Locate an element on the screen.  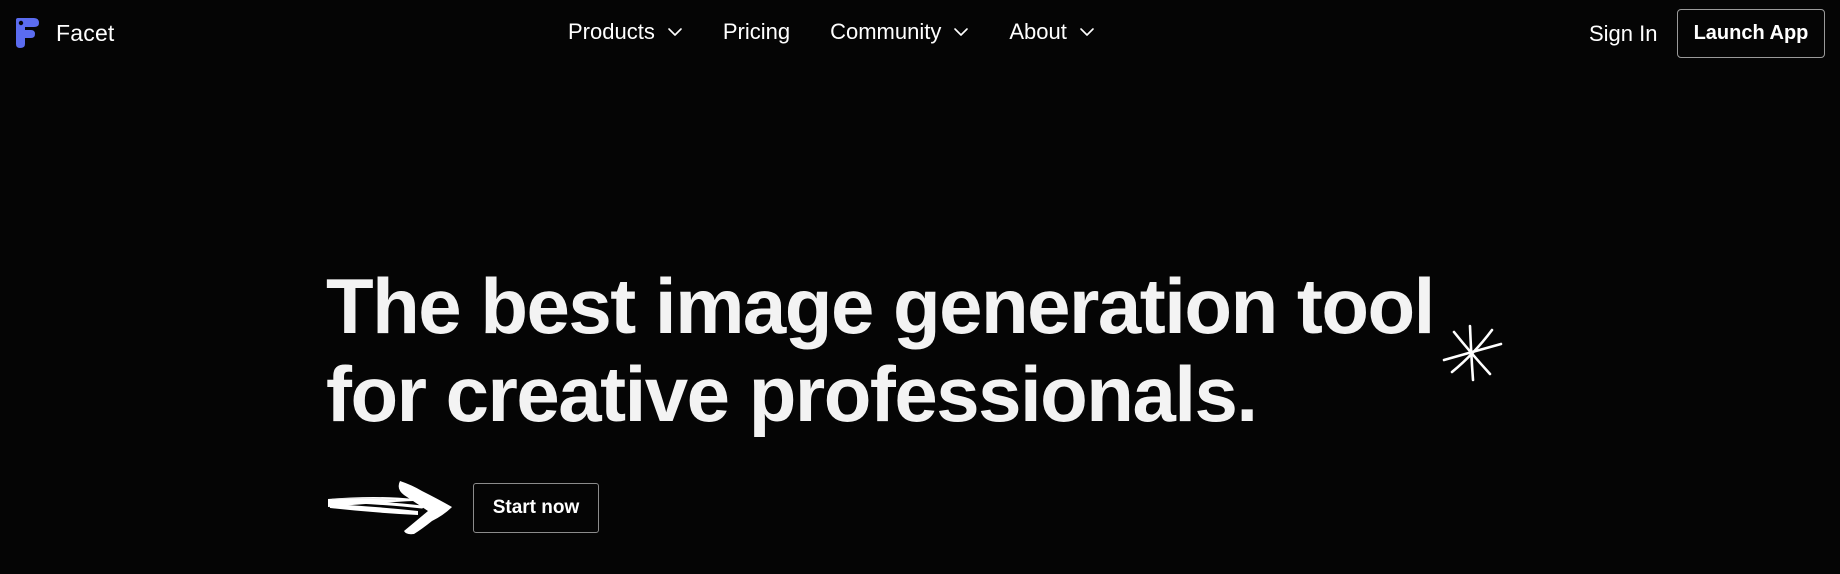
main-menu: Products Pricing Community About is located at coordinates (851, 32).